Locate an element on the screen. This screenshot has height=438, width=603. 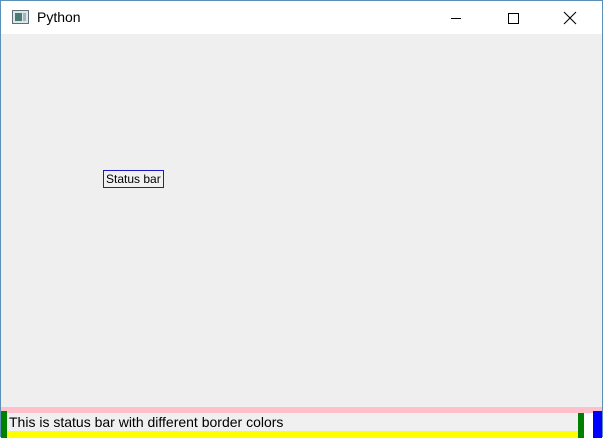
minimize-button is located at coordinates (456, 17).